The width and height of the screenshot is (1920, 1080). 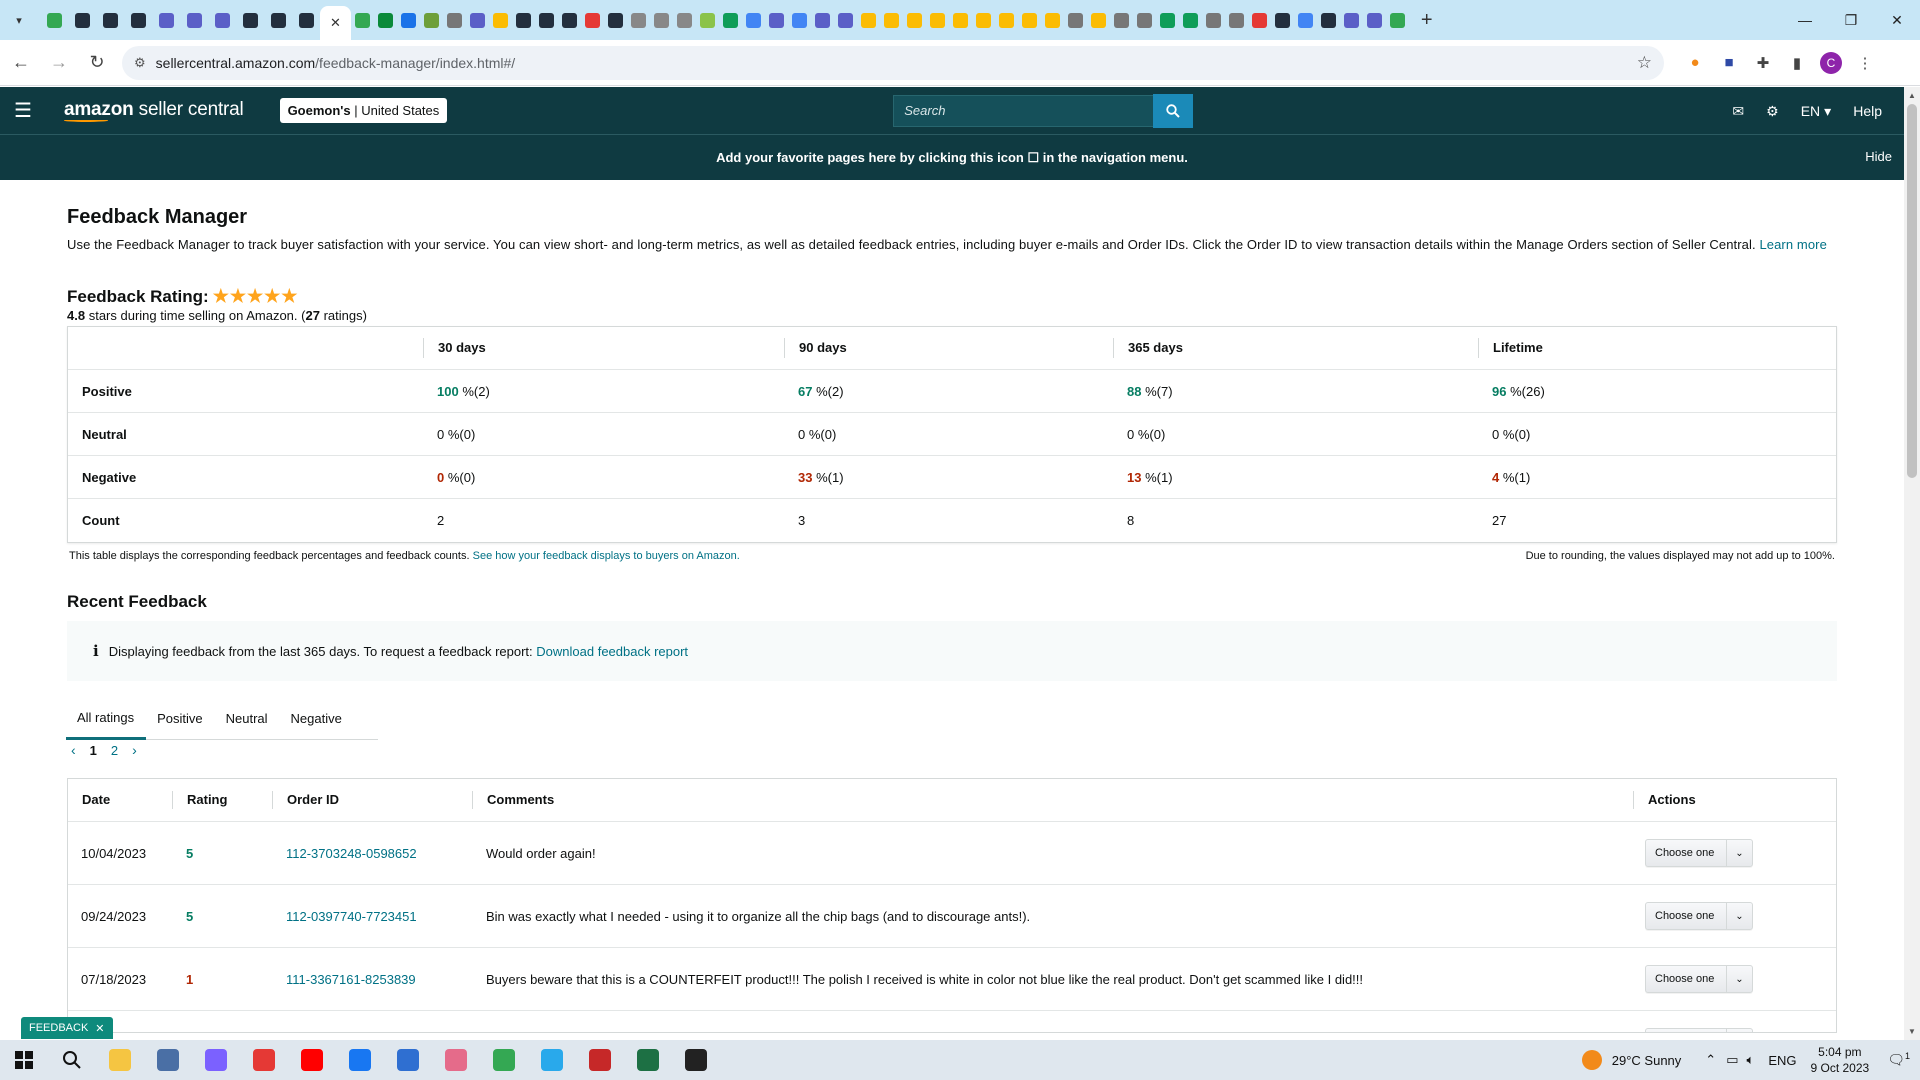 What do you see at coordinates (552, 1060) in the screenshot?
I see `telegram-icon` at bounding box center [552, 1060].